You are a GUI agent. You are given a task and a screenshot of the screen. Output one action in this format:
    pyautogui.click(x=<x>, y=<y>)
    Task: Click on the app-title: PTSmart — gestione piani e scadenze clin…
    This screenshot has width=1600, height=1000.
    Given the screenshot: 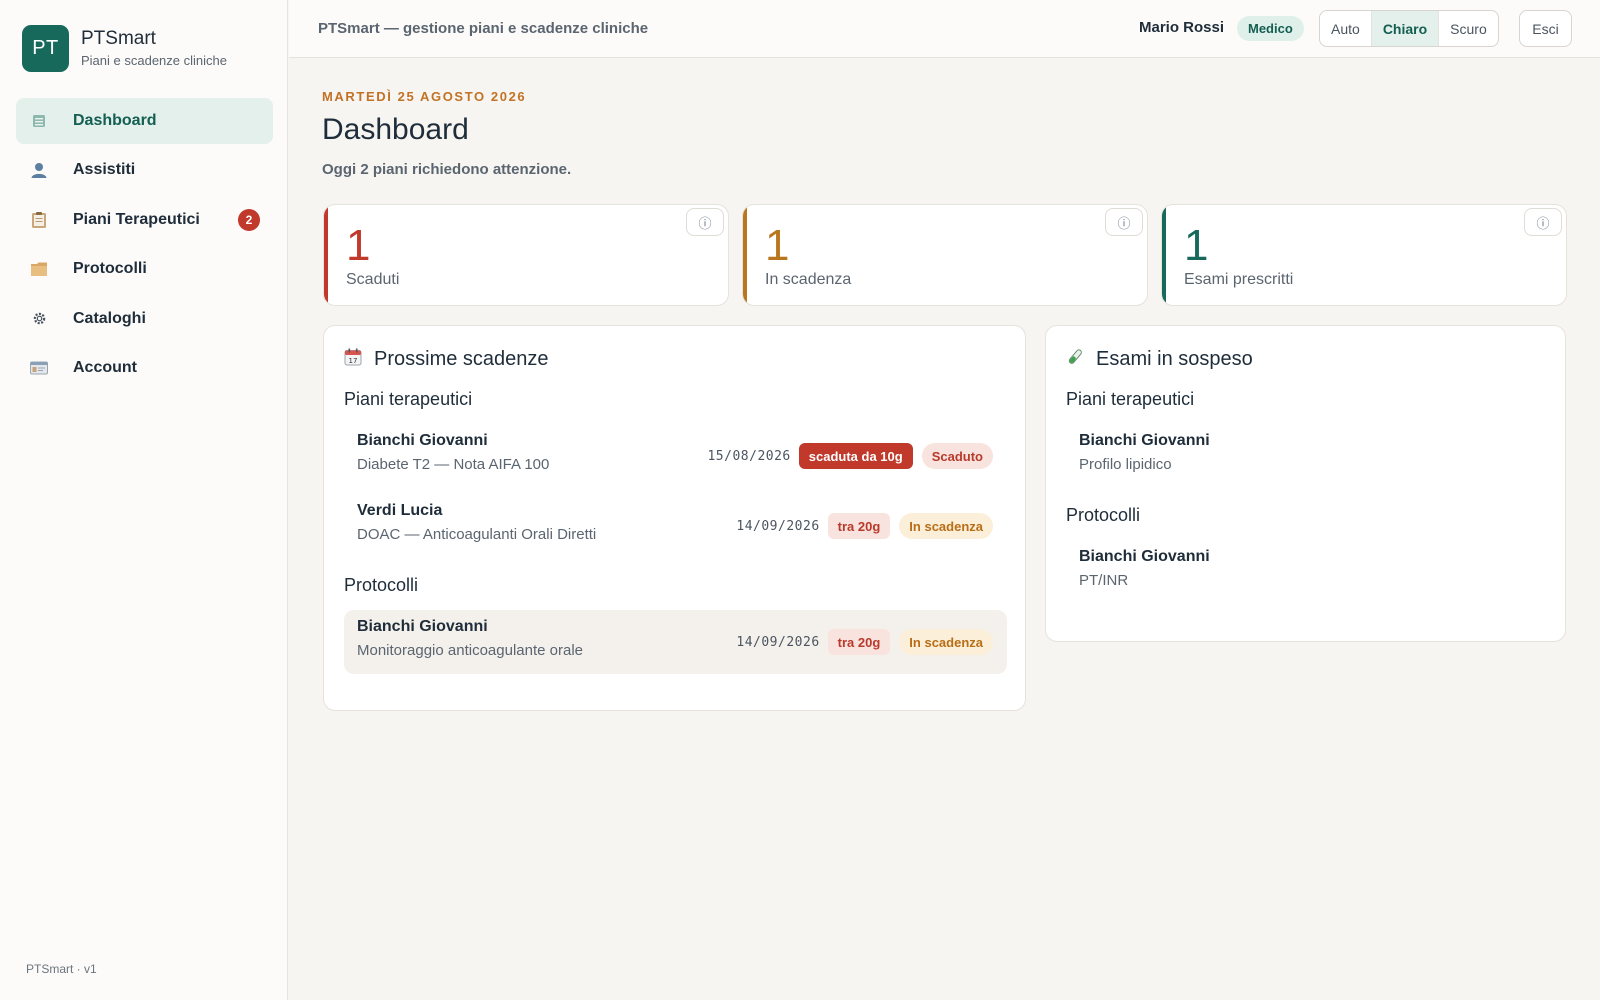 What is the action you would take?
    pyautogui.click(x=483, y=28)
    